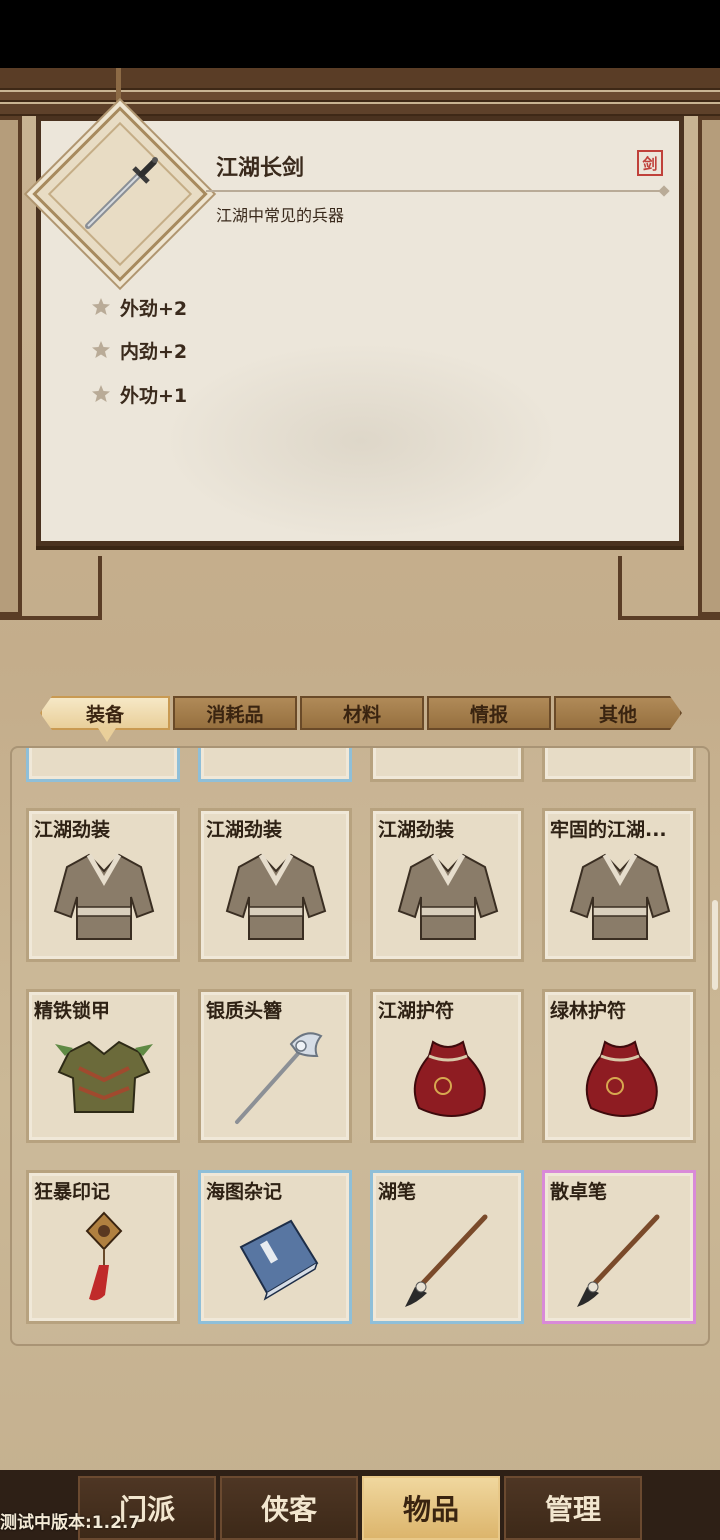  I want to click on tab-consumables: 消耗品, so click(235, 713).